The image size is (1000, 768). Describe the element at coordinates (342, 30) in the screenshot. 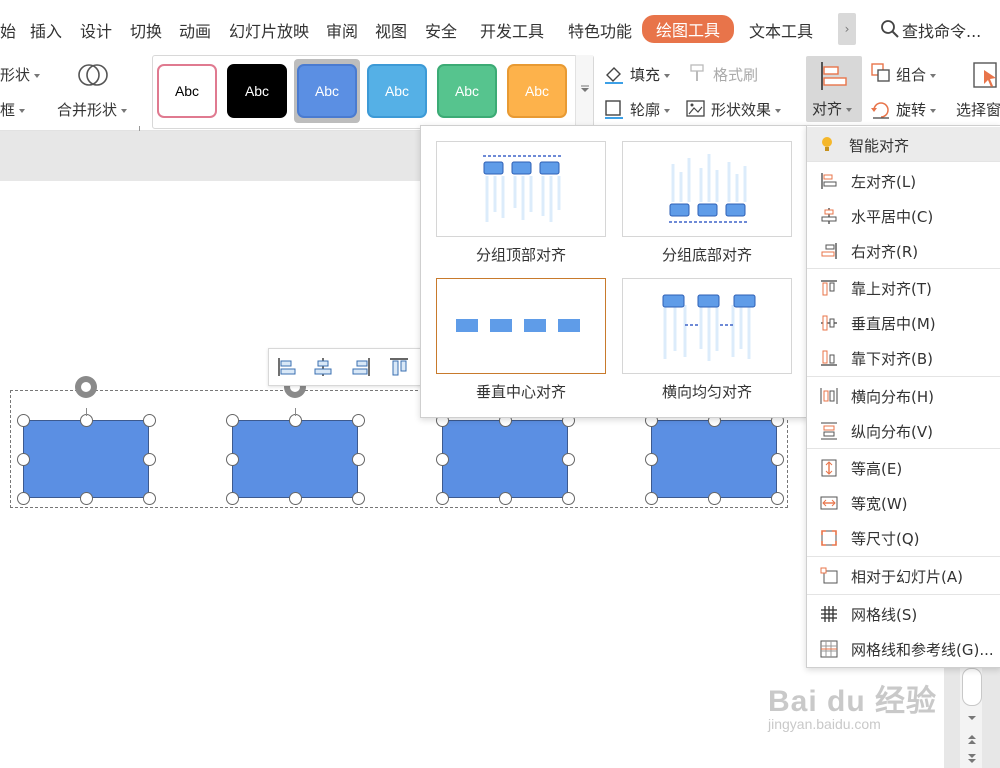

I see `tab-review: 审阅` at that location.